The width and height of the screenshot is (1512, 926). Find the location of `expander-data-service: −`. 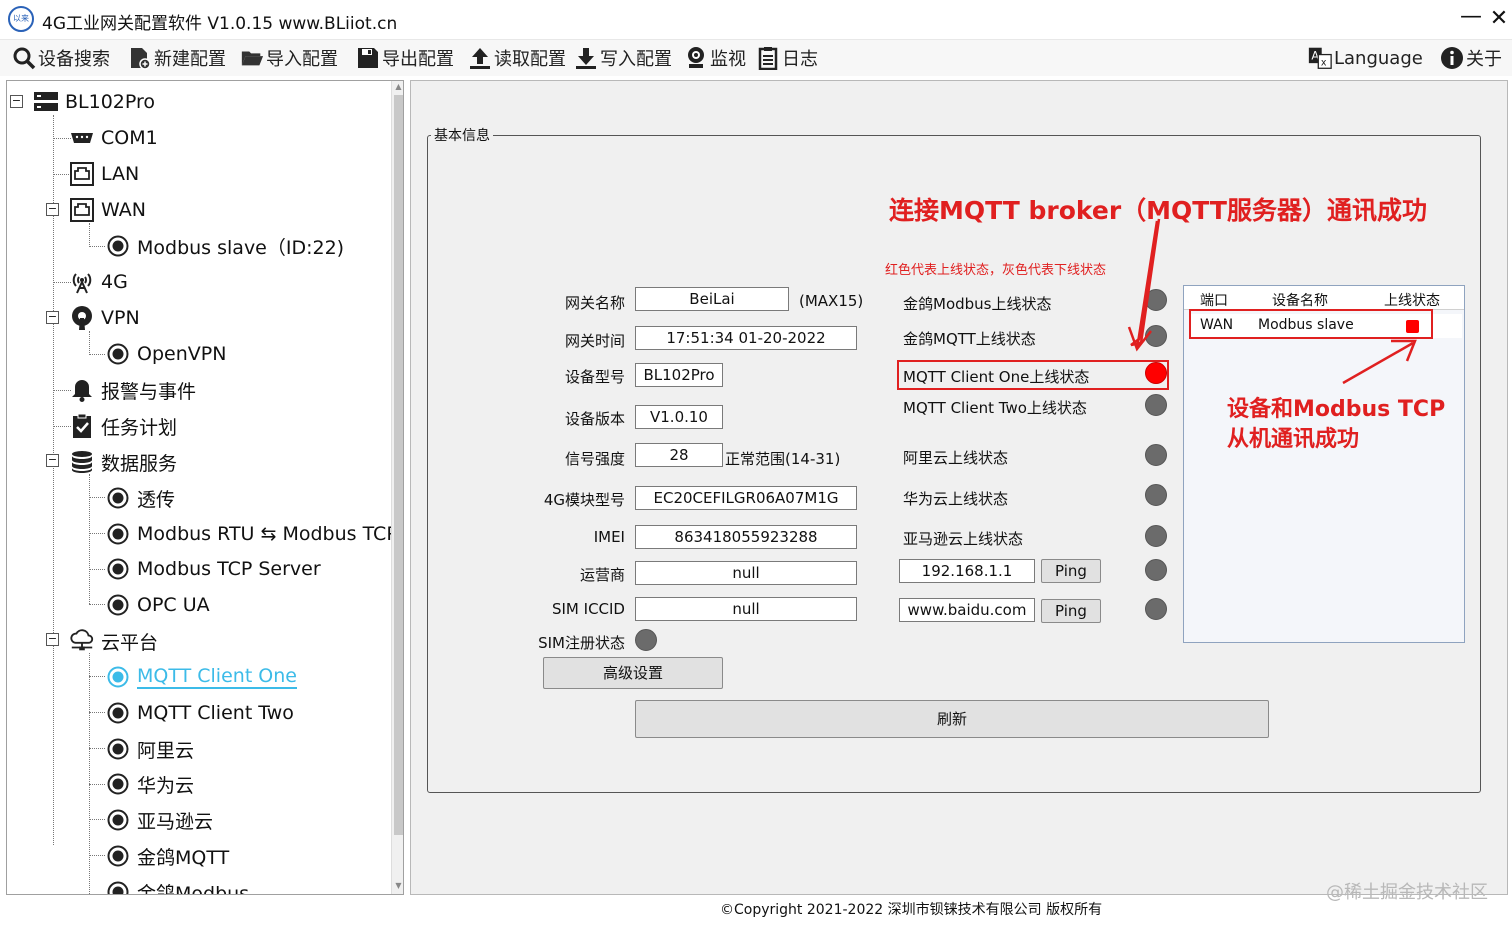

expander-data-service: − is located at coordinates (52, 460).